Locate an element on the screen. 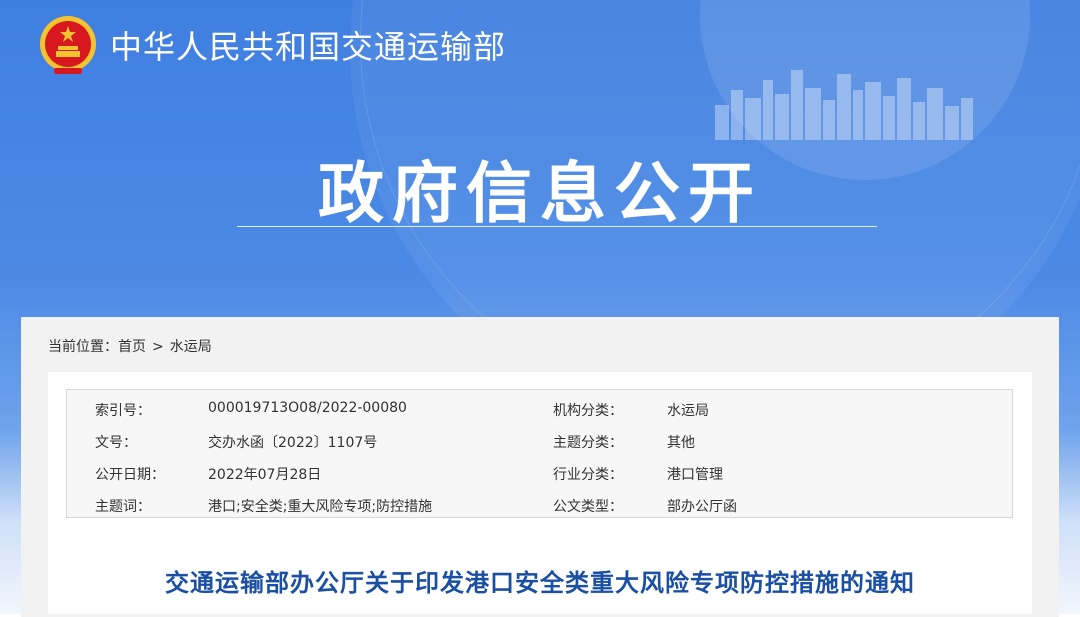  metadata-label: 公文类型： is located at coordinates (588, 507).